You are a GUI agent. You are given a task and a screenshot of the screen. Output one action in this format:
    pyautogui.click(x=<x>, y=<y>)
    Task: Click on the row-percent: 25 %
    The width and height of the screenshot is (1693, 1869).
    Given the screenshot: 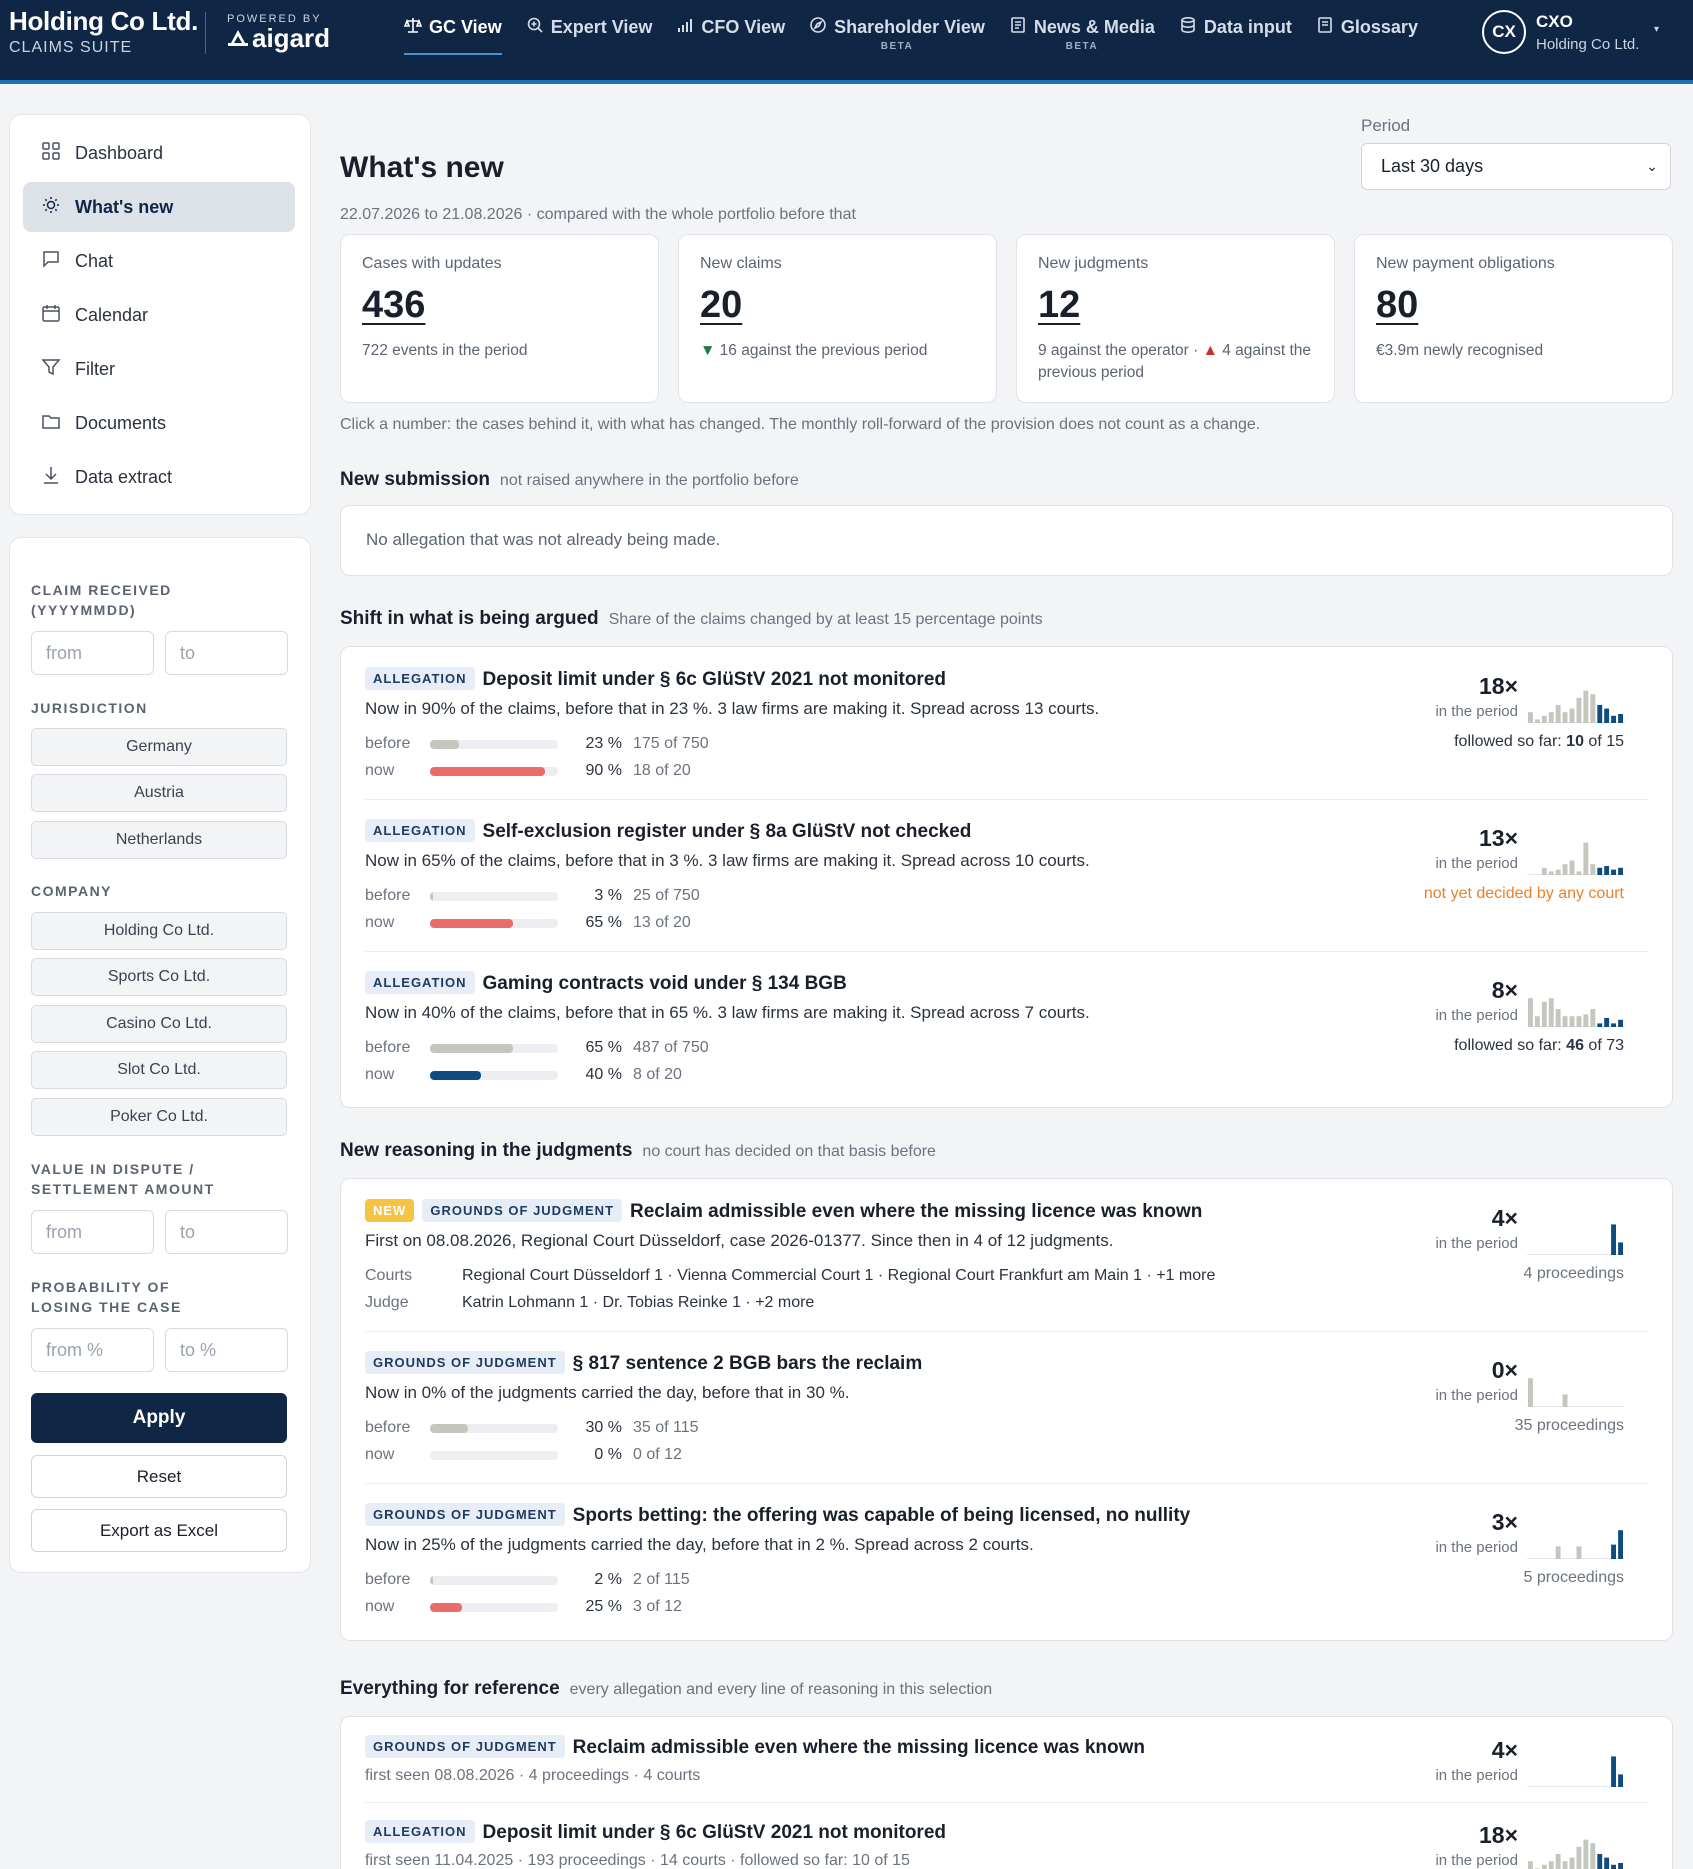 What is the action you would take?
    pyautogui.click(x=603, y=1606)
    